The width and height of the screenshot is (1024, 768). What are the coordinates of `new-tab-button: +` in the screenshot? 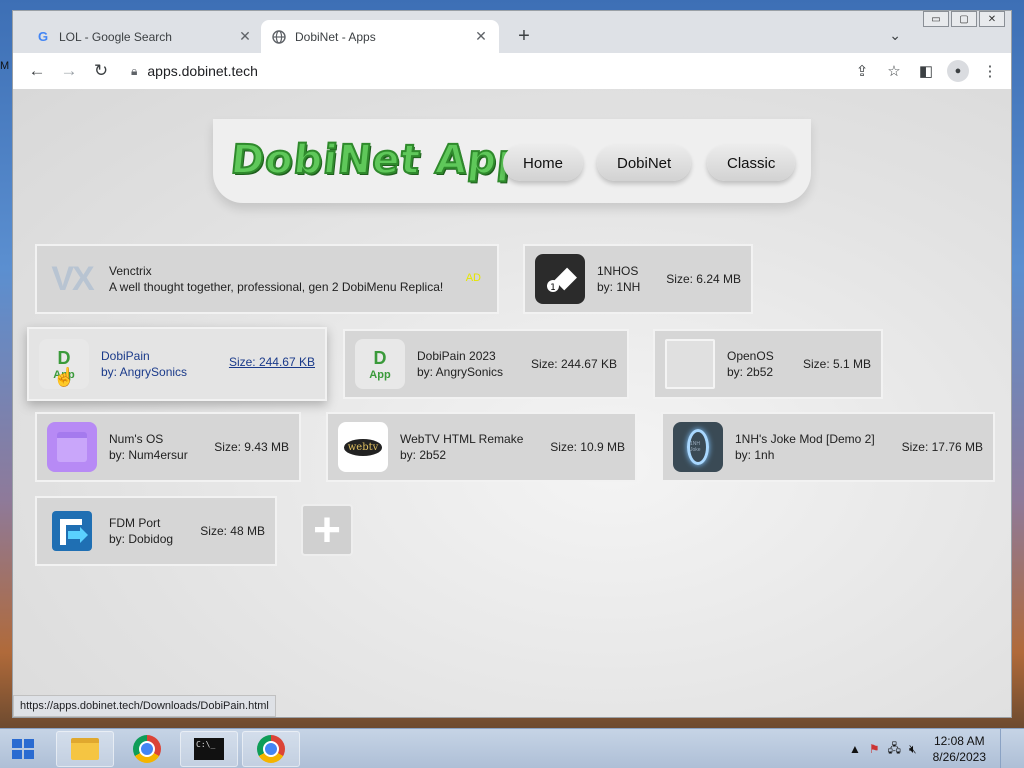 It's located at (524, 36).